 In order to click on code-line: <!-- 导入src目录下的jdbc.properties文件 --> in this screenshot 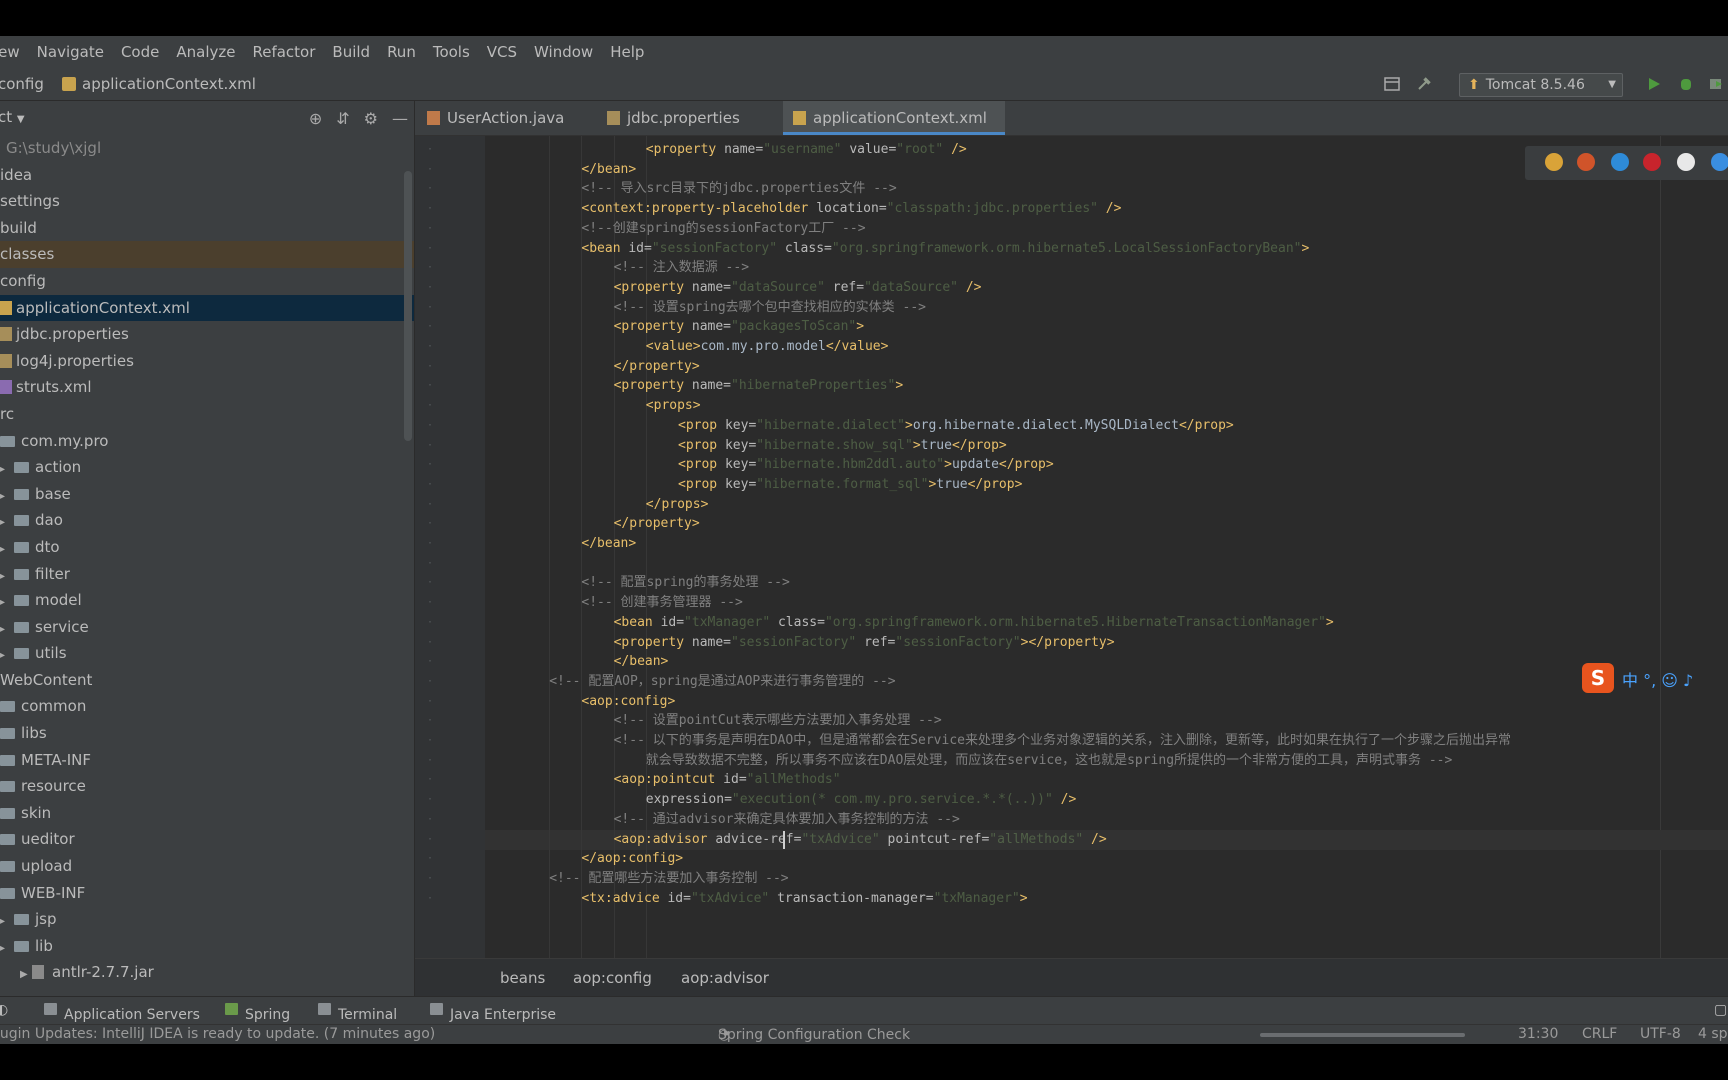, I will do `click(738, 189)`.